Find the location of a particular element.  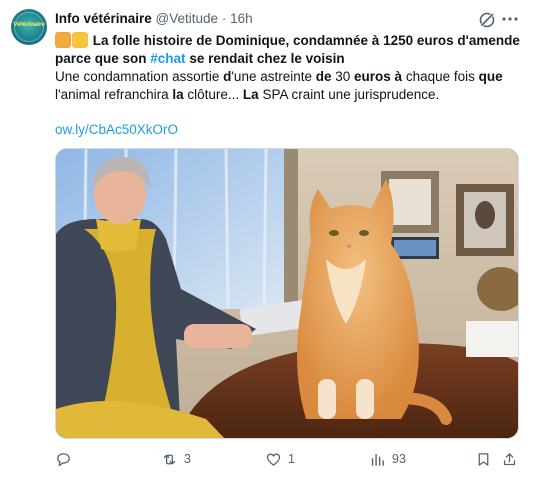

scream-emoji-icon is located at coordinates (80, 40).